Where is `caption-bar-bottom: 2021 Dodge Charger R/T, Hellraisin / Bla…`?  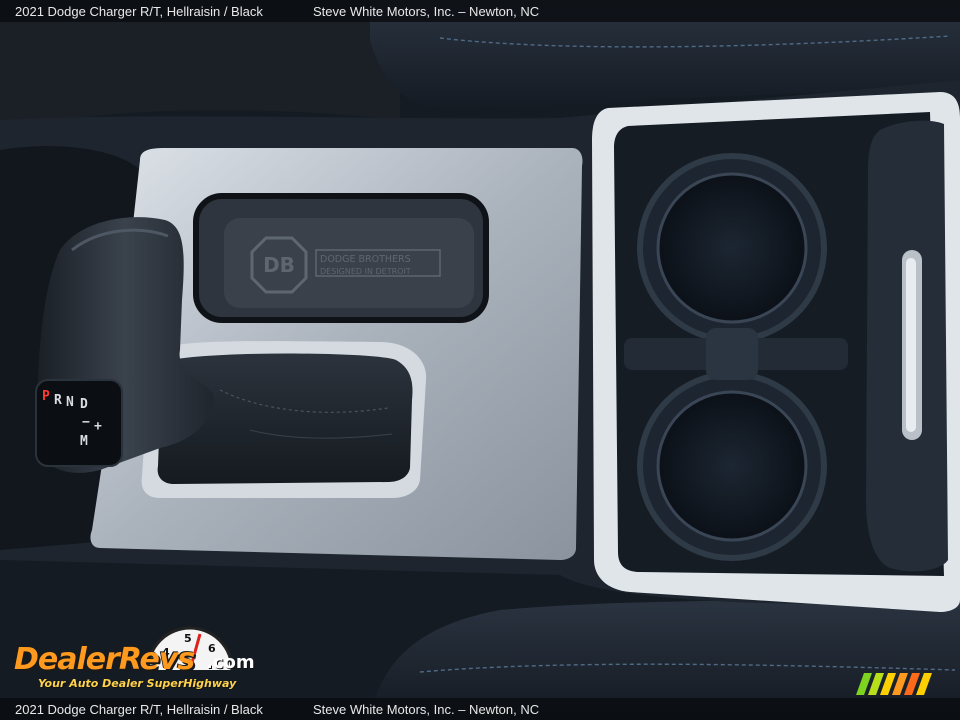
caption-bar-bottom: 2021 Dodge Charger R/T, Hellraisin / Bla… is located at coordinates (480, 709).